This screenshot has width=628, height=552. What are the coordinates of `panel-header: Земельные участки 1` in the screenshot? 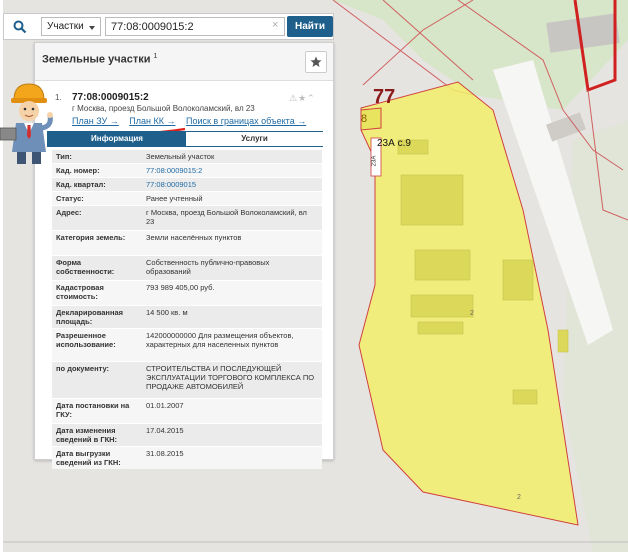 It's located at (184, 62).